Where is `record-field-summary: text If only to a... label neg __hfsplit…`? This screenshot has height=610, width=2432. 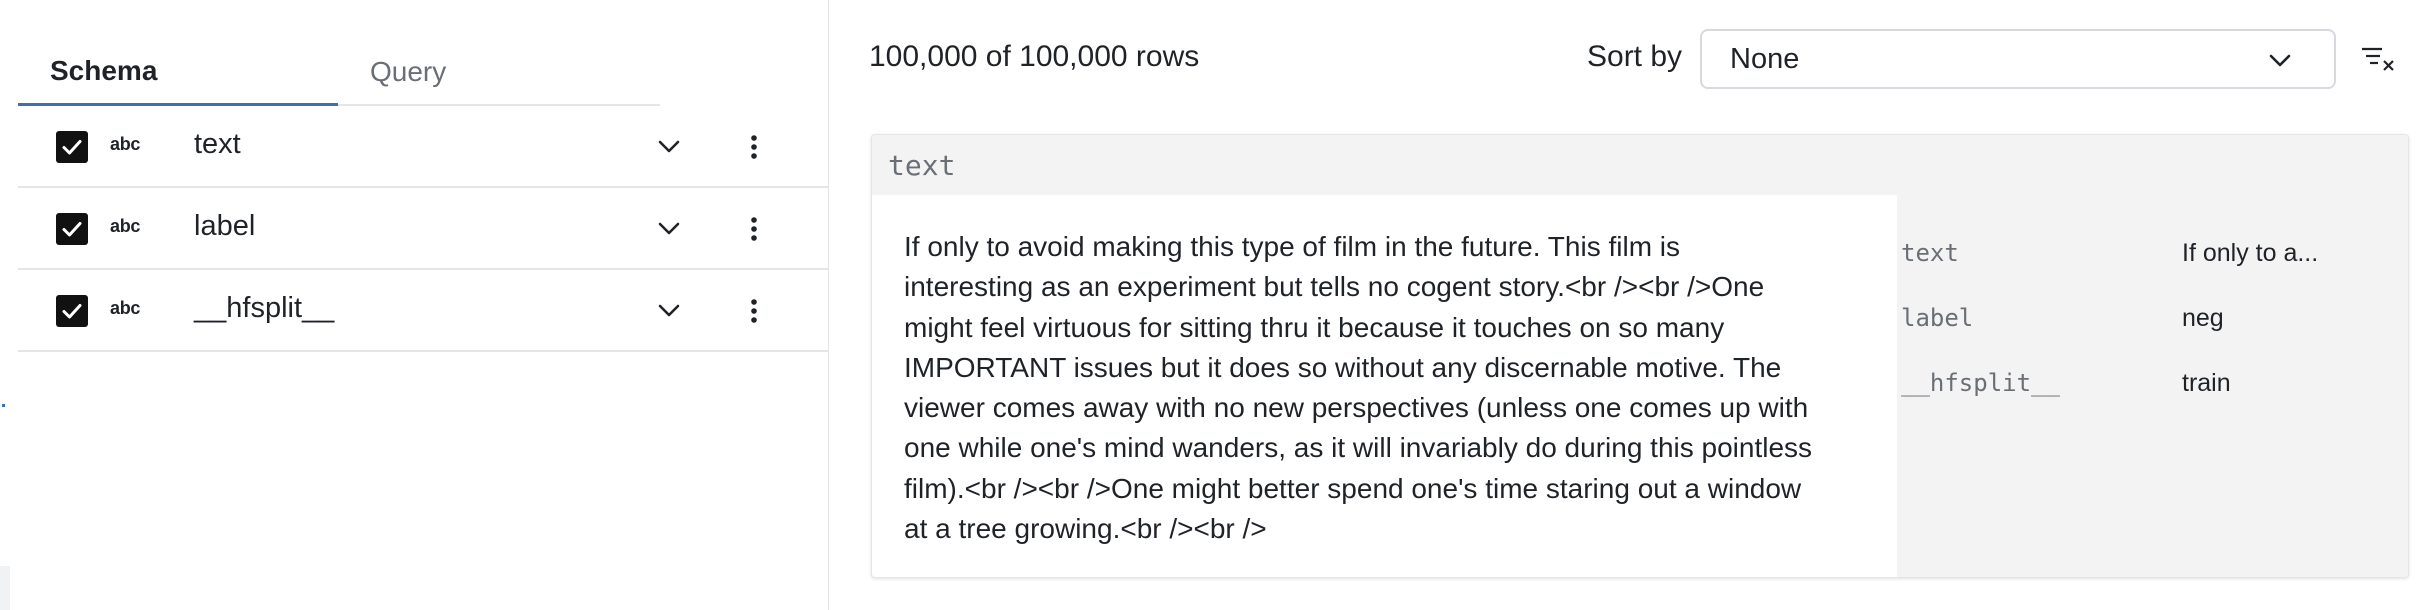
record-field-summary: text If only to a... label neg __hfsplit… is located at coordinates (2152, 386).